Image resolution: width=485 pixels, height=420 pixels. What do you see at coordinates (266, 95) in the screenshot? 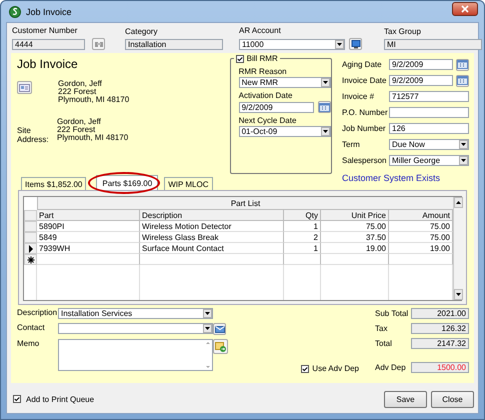
I see `field-label: Activation Date` at bounding box center [266, 95].